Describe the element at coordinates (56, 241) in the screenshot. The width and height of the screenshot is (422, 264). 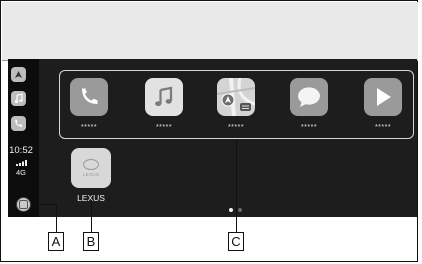
I see `callout-a: A` at that location.